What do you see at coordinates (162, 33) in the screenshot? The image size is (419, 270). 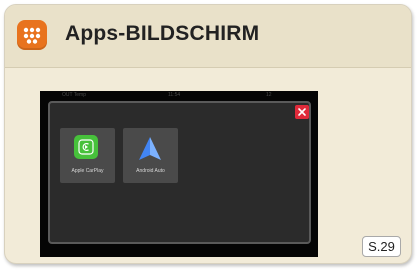 I see `page-title: Apps-BILDSCHIRM` at bounding box center [162, 33].